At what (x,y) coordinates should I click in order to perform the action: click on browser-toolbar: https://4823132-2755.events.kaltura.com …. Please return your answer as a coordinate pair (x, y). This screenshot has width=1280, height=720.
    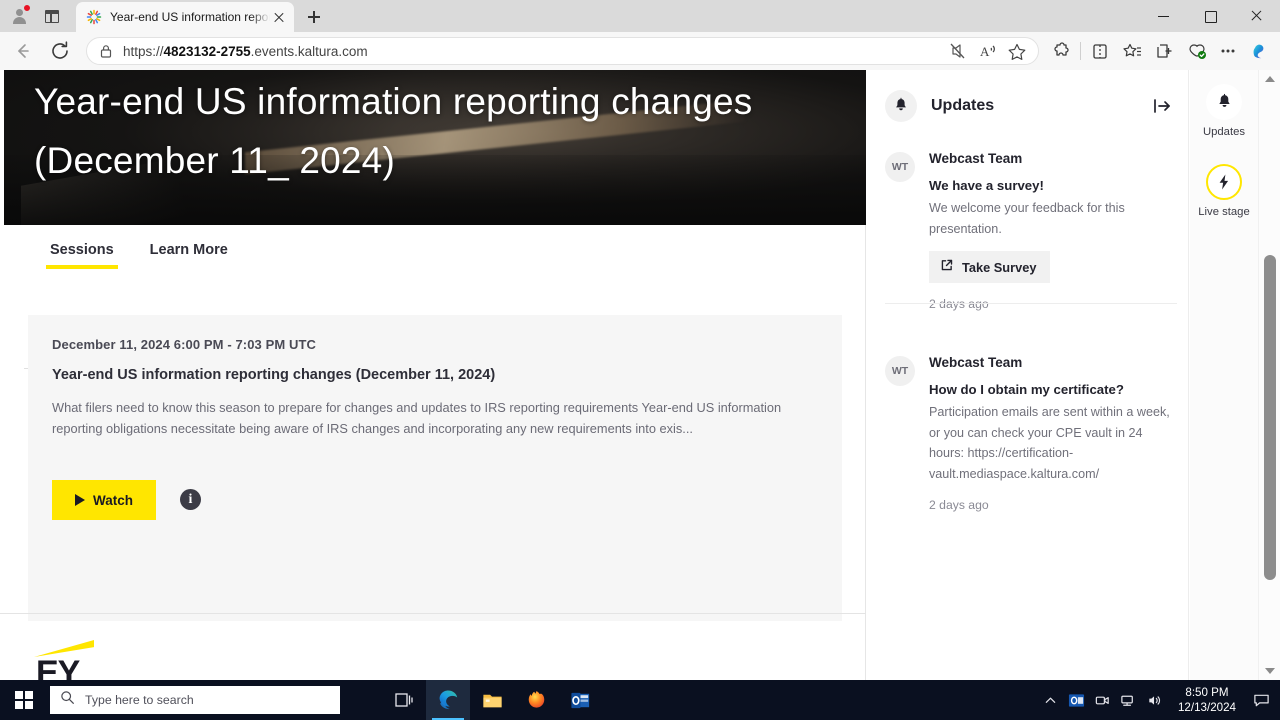
    Looking at the image, I should click on (640, 51).